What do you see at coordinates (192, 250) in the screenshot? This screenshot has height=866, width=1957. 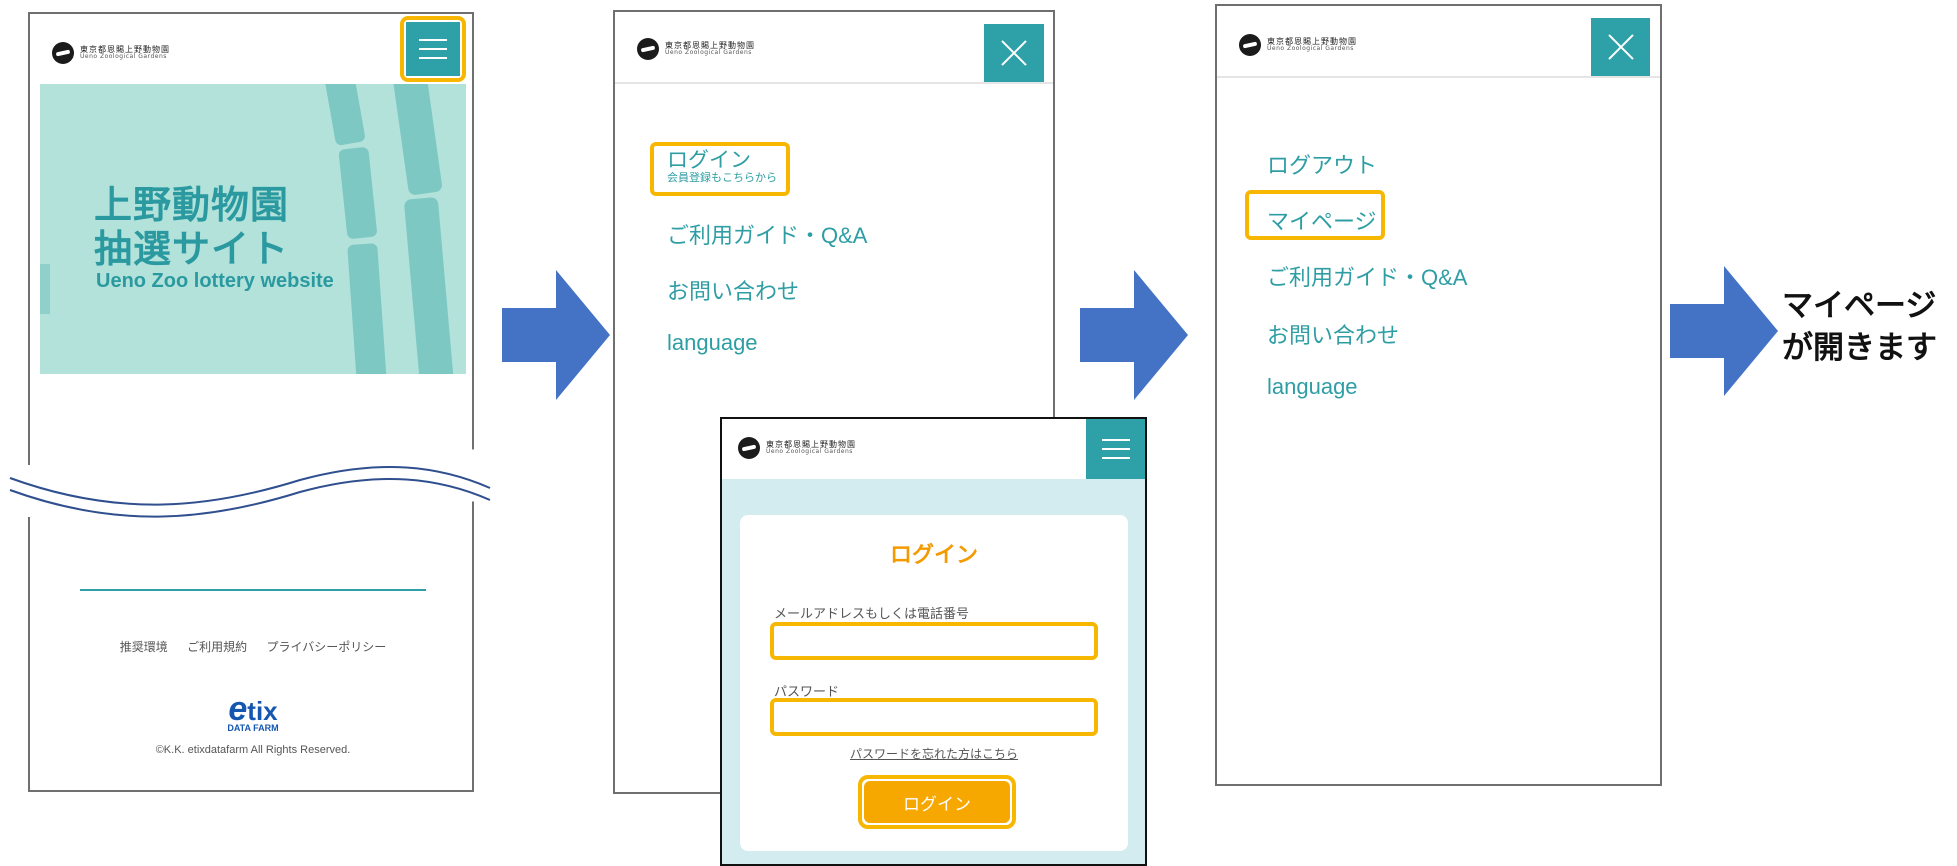 I see `banner-title-line2: 抽選サイト` at bounding box center [192, 250].